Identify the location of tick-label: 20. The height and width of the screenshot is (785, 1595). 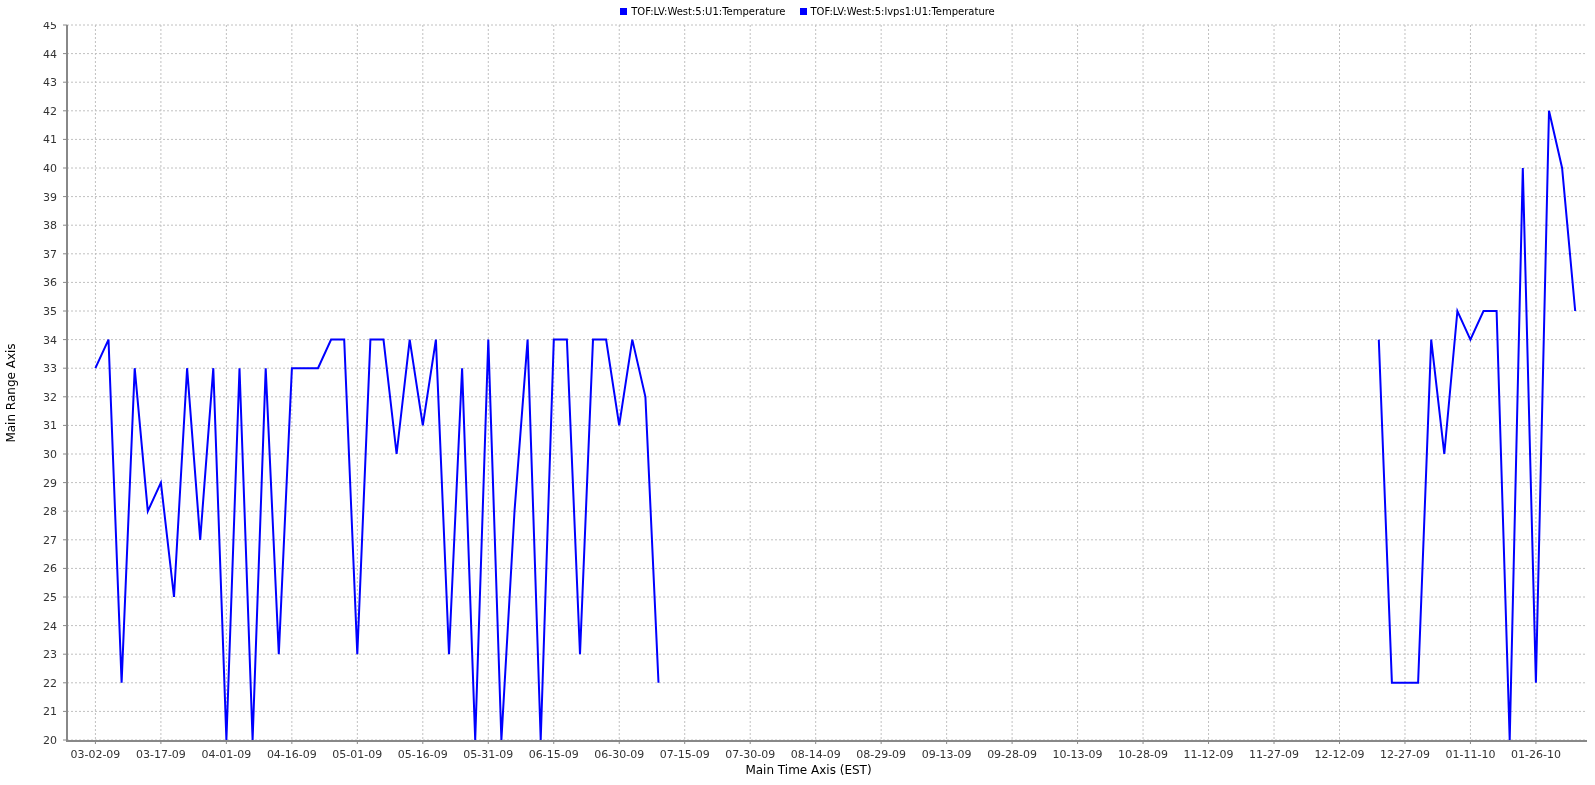
(50, 740).